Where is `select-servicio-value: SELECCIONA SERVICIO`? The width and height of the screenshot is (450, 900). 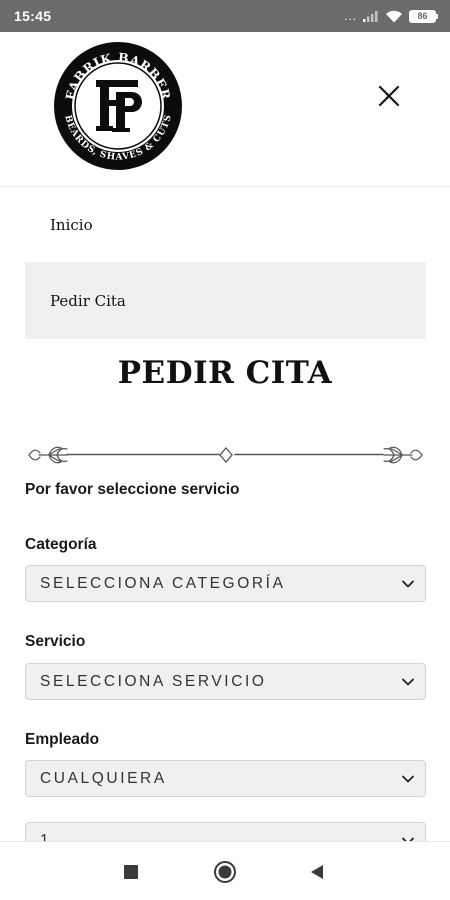
select-servicio-value: SELECCIONA SERVICIO is located at coordinates (153, 681).